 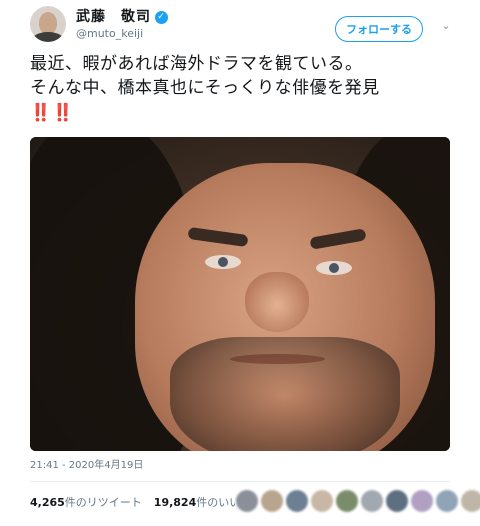 What do you see at coordinates (47, 502) in the screenshot?
I see `retweet-count: 4,265` at bounding box center [47, 502].